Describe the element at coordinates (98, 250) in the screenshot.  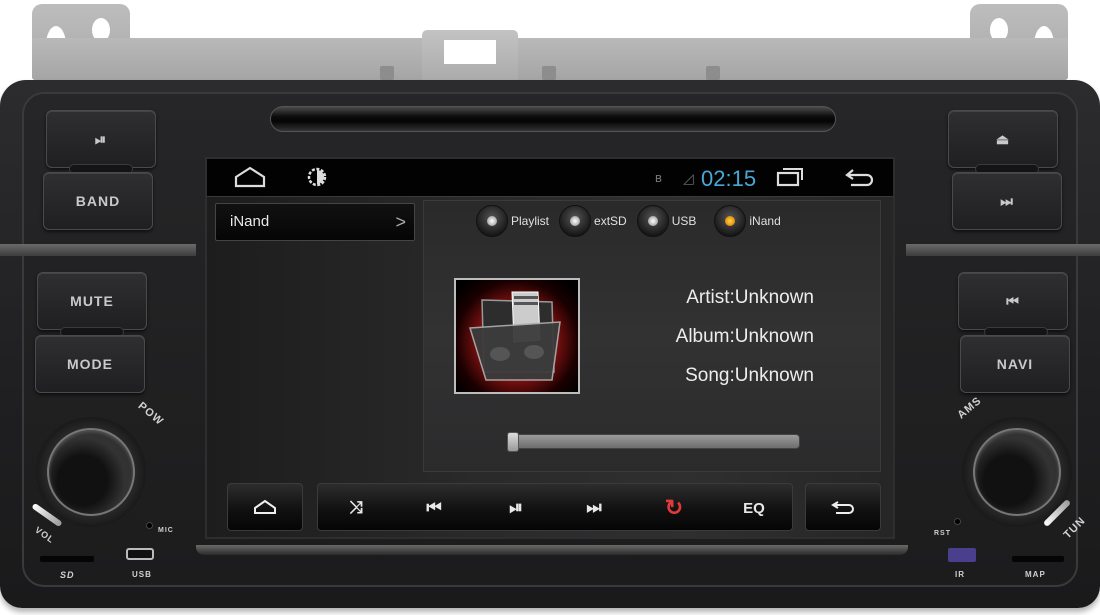
I see `bezel-ridge-left` at that location.